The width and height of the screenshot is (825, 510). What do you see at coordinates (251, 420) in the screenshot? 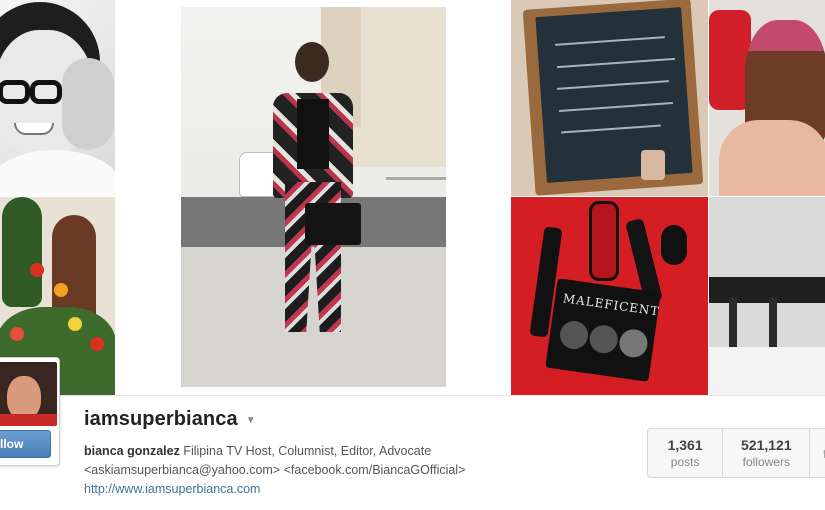
I see `caret-down-icon: ▼` at bounding box center [251, 420].